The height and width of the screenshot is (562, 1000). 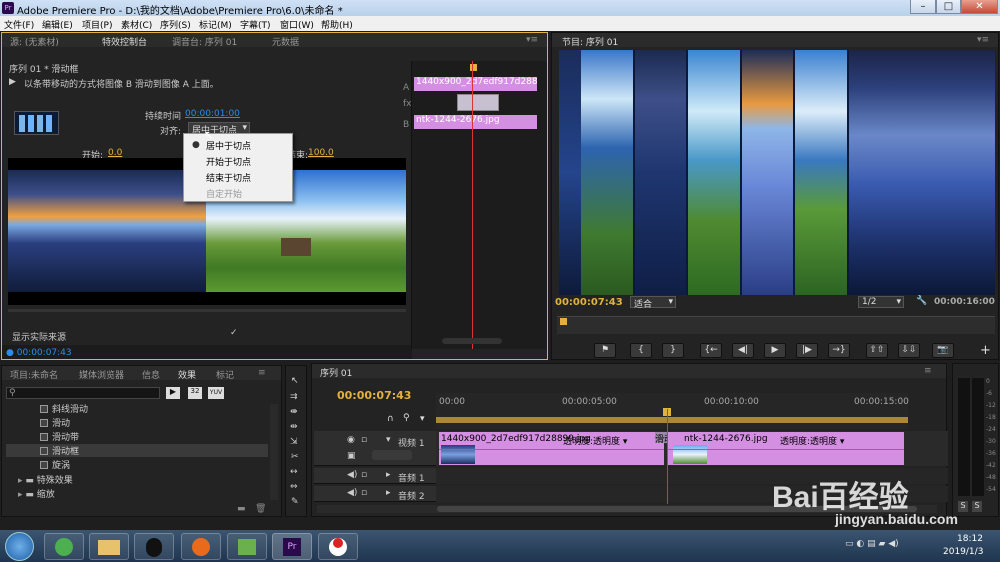 I want to click on menu-sequence: 序列(S), so click(x=175, y=24).